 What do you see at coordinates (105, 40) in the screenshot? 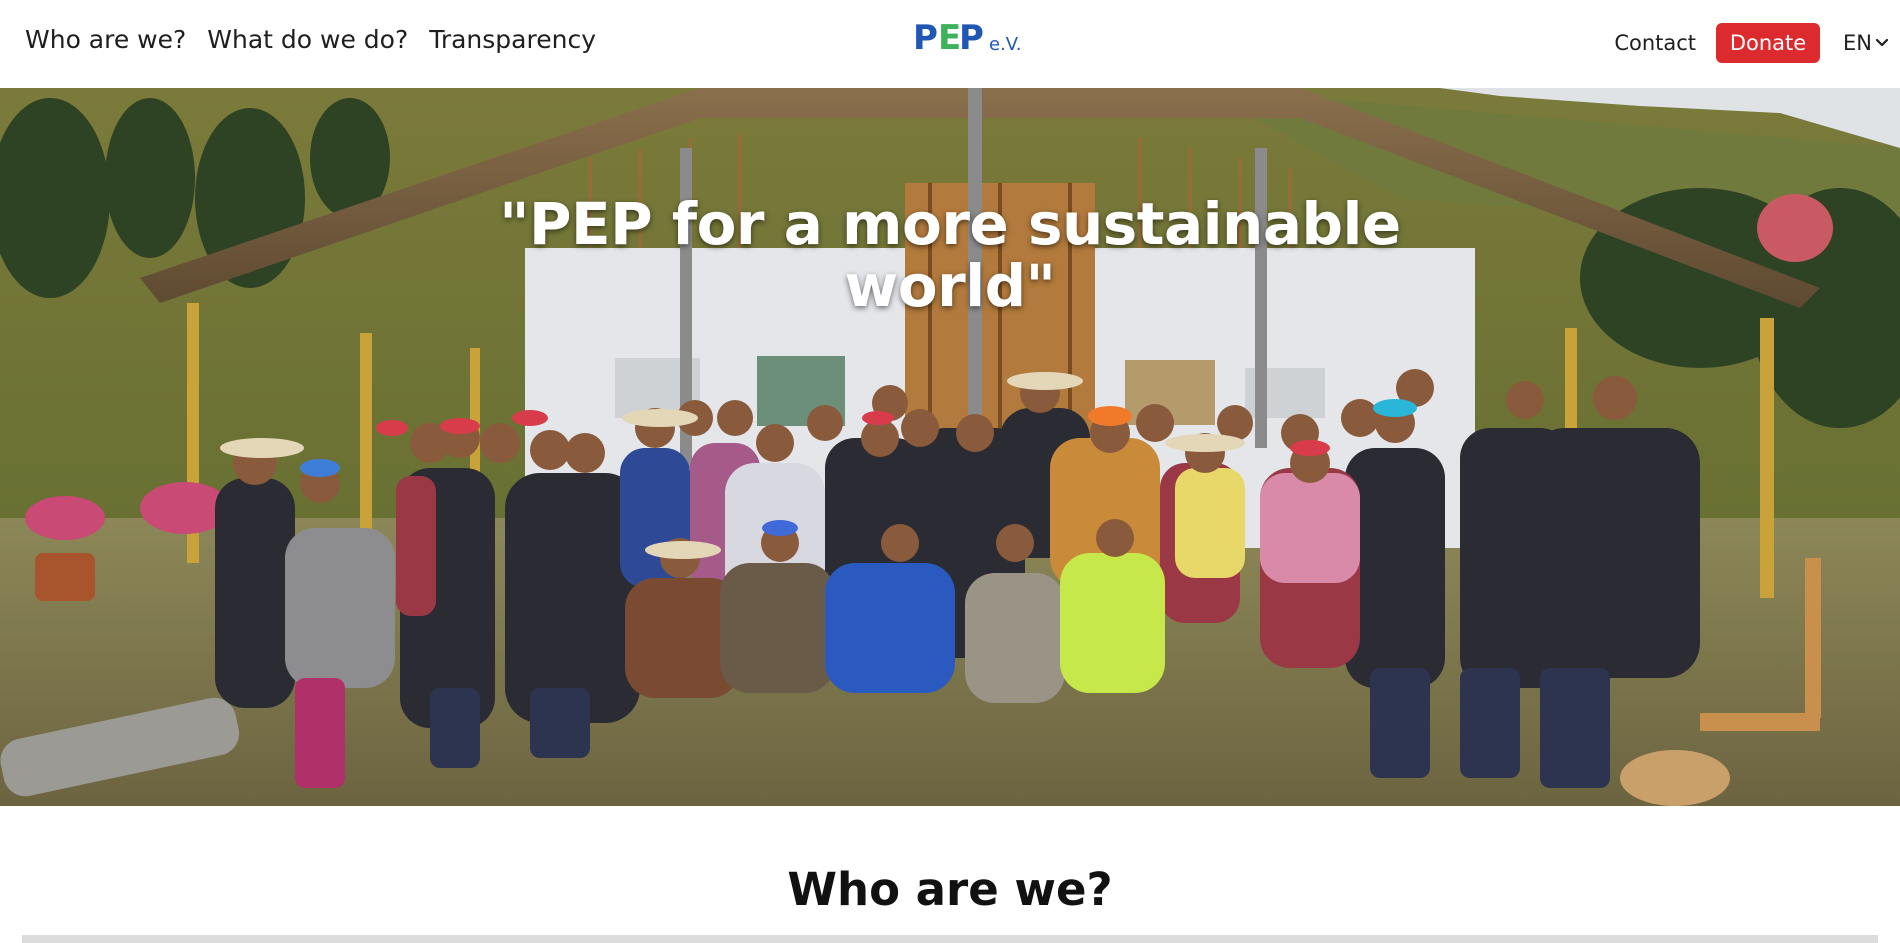
I see `nav-who-are-we: Who are we?` at bounding box center [105, 40].